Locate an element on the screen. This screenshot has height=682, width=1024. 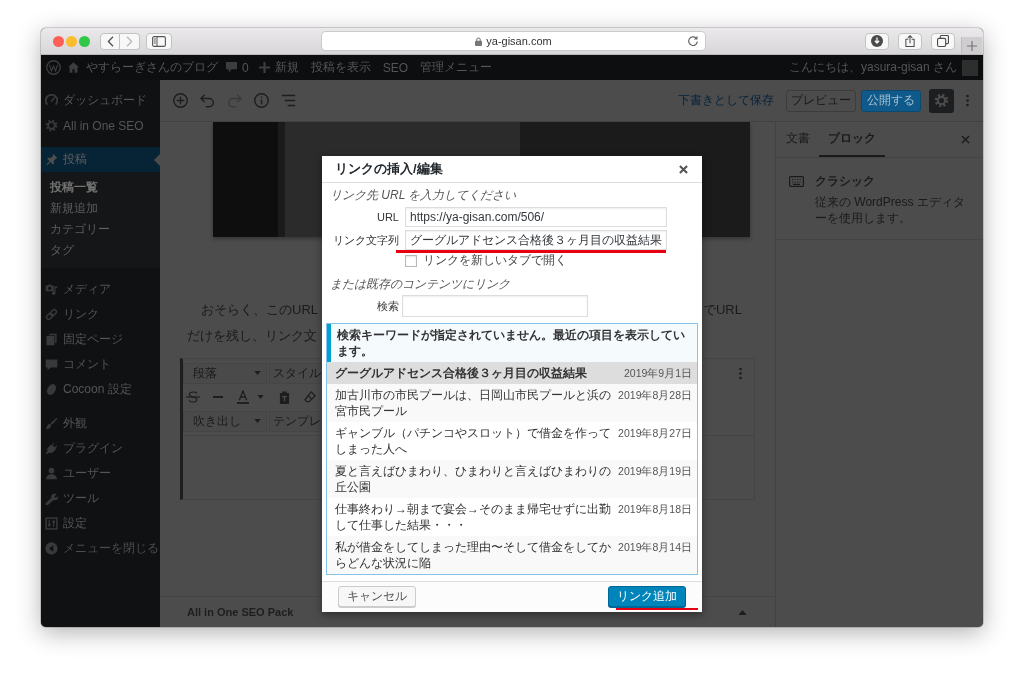
home-icon is located at coordinates (73, 67).